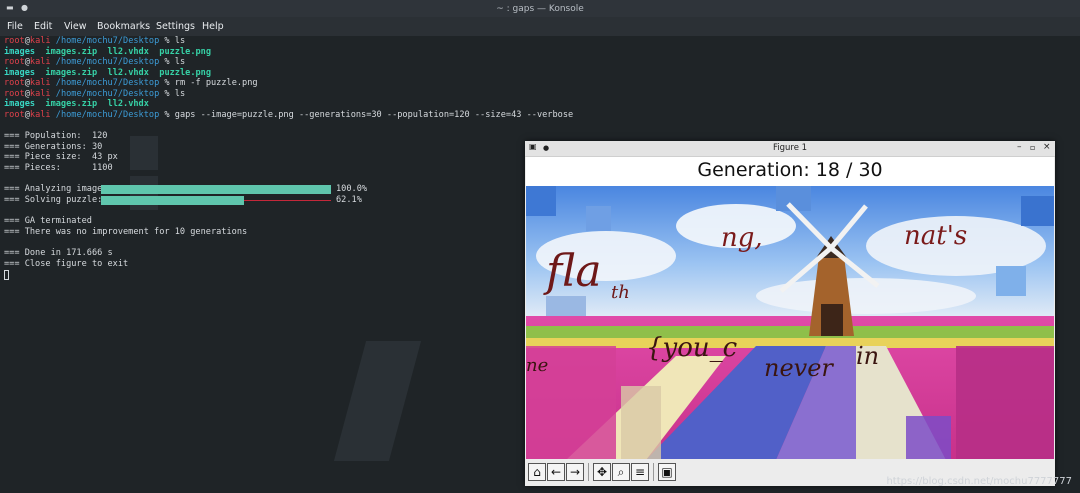 This screenshot has width=1080, height=493. I want to click on figure-window-title: Figure 1, so click(790, 148).